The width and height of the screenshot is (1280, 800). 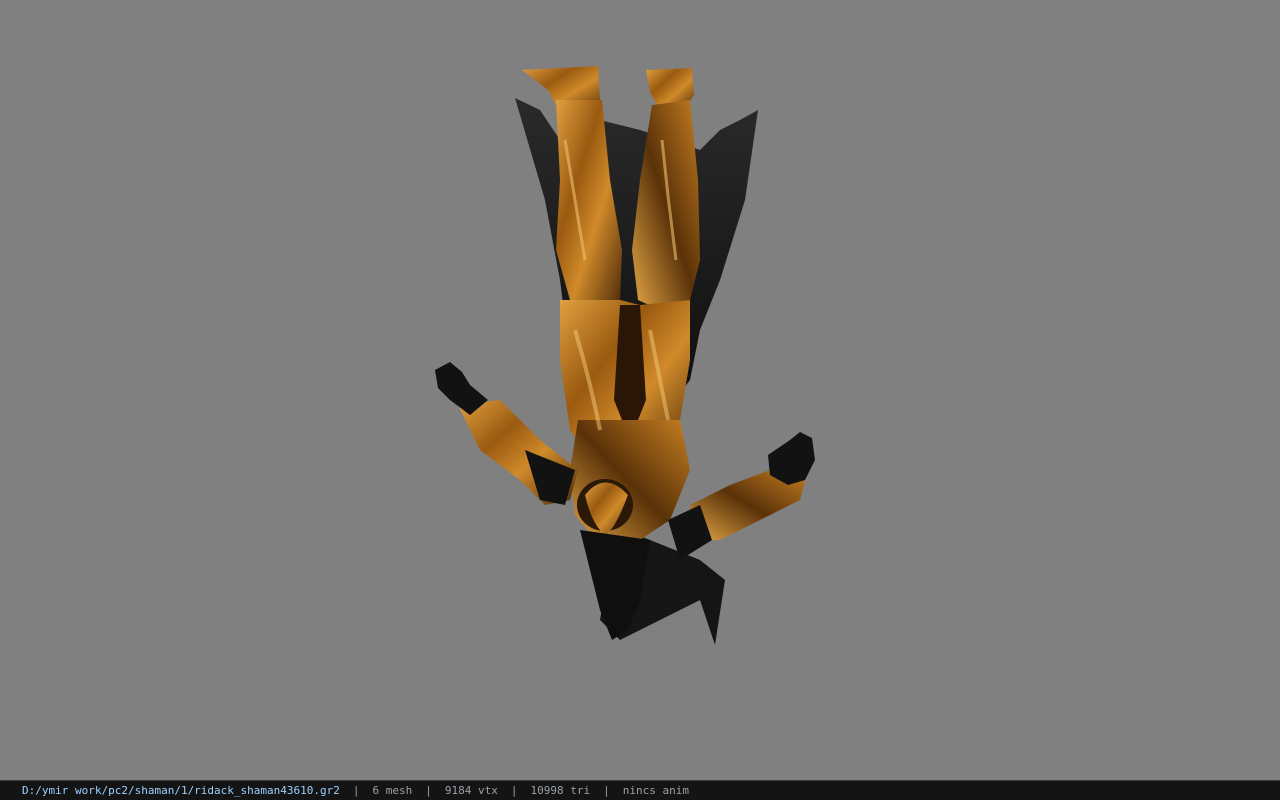 I want to click on mesh-count: 6 mesh, so click(x=392, y=790).